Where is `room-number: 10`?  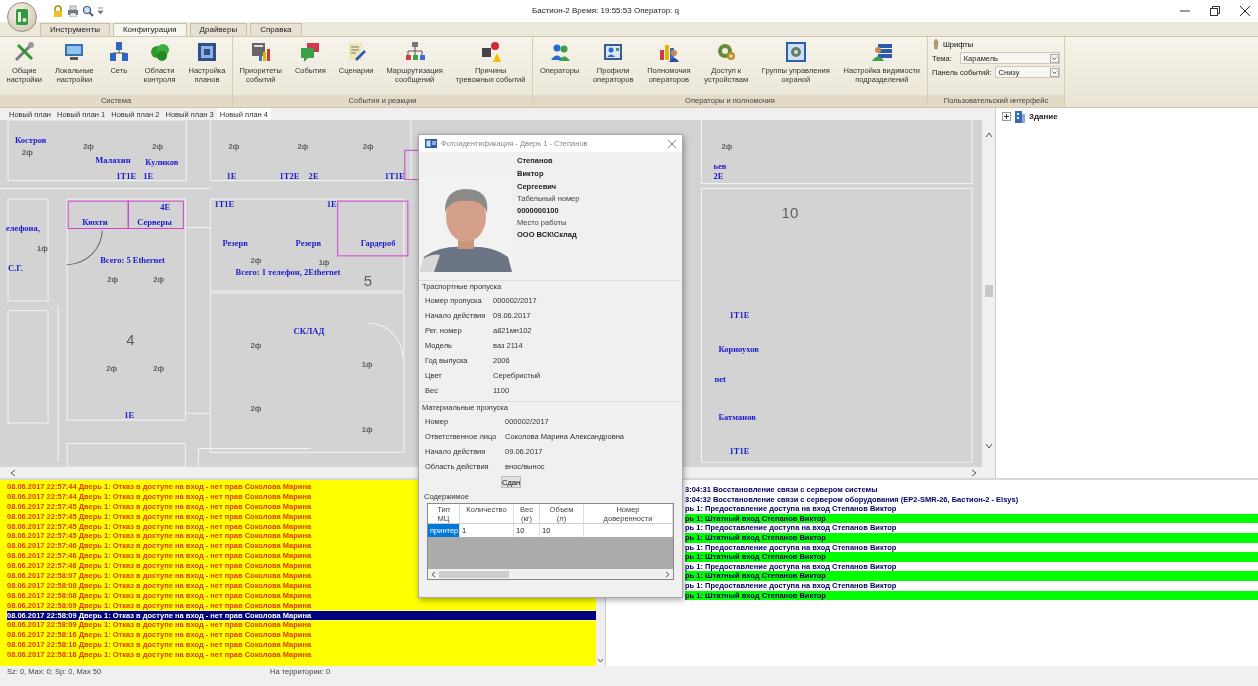 room-number: 10 is located at coordinates (790, 212).